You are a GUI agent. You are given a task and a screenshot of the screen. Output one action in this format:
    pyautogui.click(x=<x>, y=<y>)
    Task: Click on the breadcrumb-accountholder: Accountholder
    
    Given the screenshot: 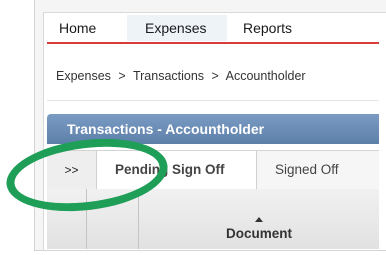 What is the action you would take?
    pyautogui.click(x=265, y=76)
    